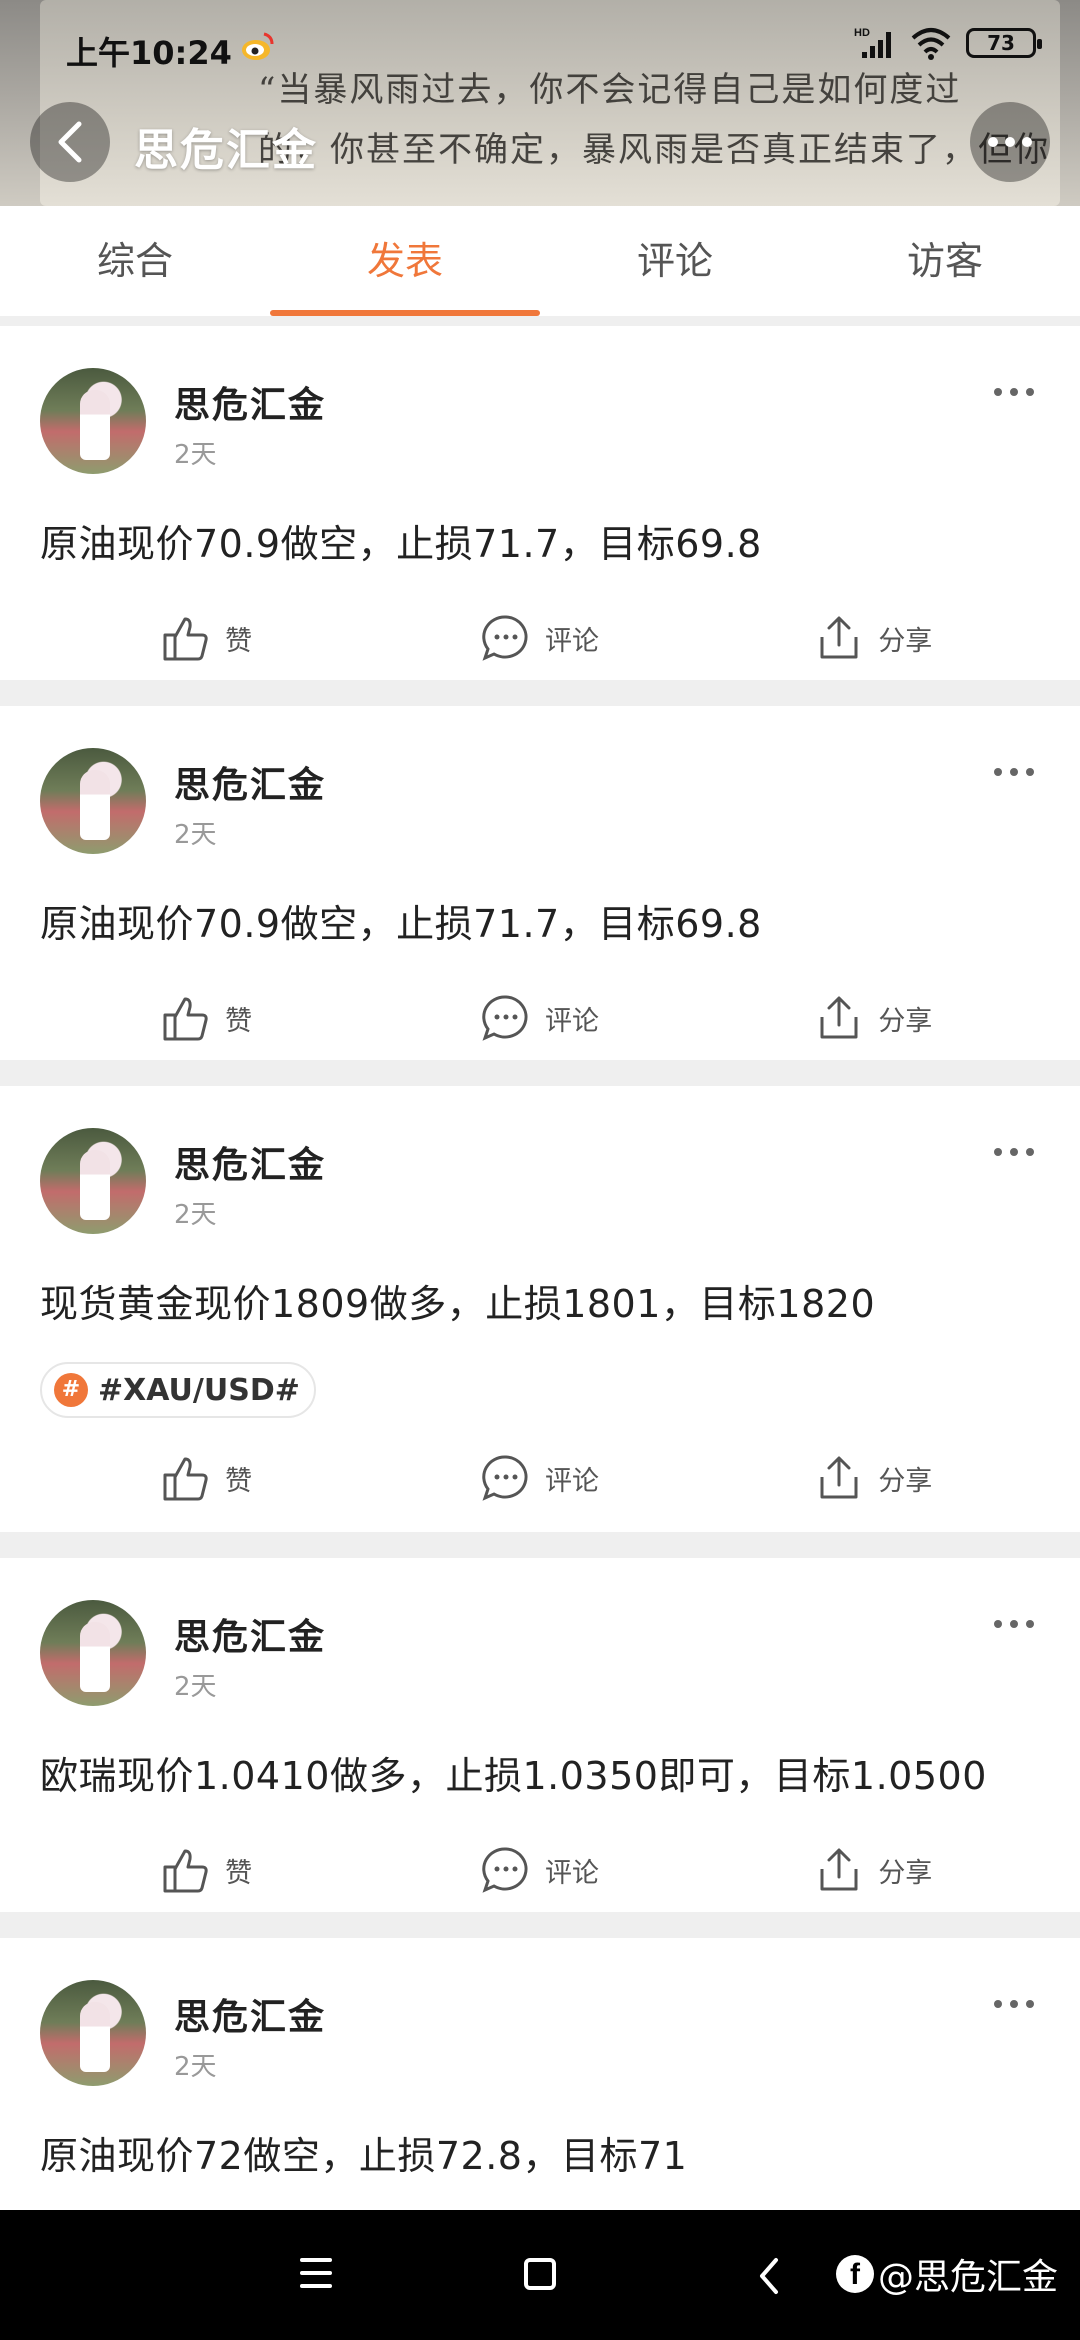  I want to click on topic-tag: # #XAU/USD#, so click(178, 1390).